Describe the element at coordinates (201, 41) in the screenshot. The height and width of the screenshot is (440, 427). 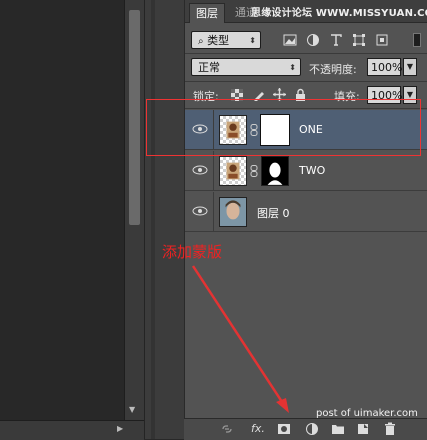
I see `search-icon: ⌕` at that location.